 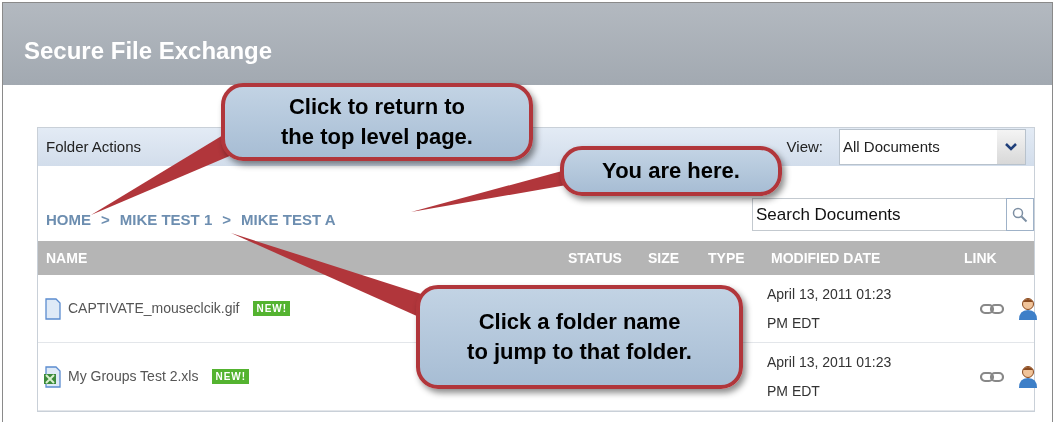 What do you see at coordinates (595, 257) in the screenshot?
I see `column-header: STATUS` at bounding box center [595, 257].